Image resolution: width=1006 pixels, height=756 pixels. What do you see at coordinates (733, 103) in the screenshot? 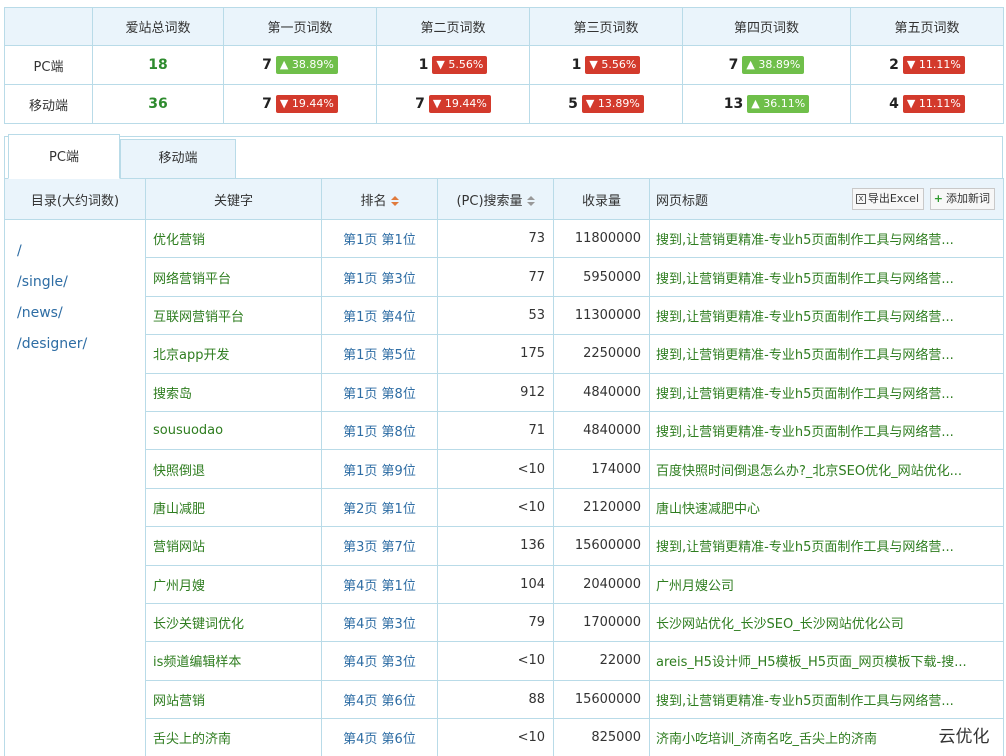
I see `page-word-count: 13` at bounding box center [733, 103].